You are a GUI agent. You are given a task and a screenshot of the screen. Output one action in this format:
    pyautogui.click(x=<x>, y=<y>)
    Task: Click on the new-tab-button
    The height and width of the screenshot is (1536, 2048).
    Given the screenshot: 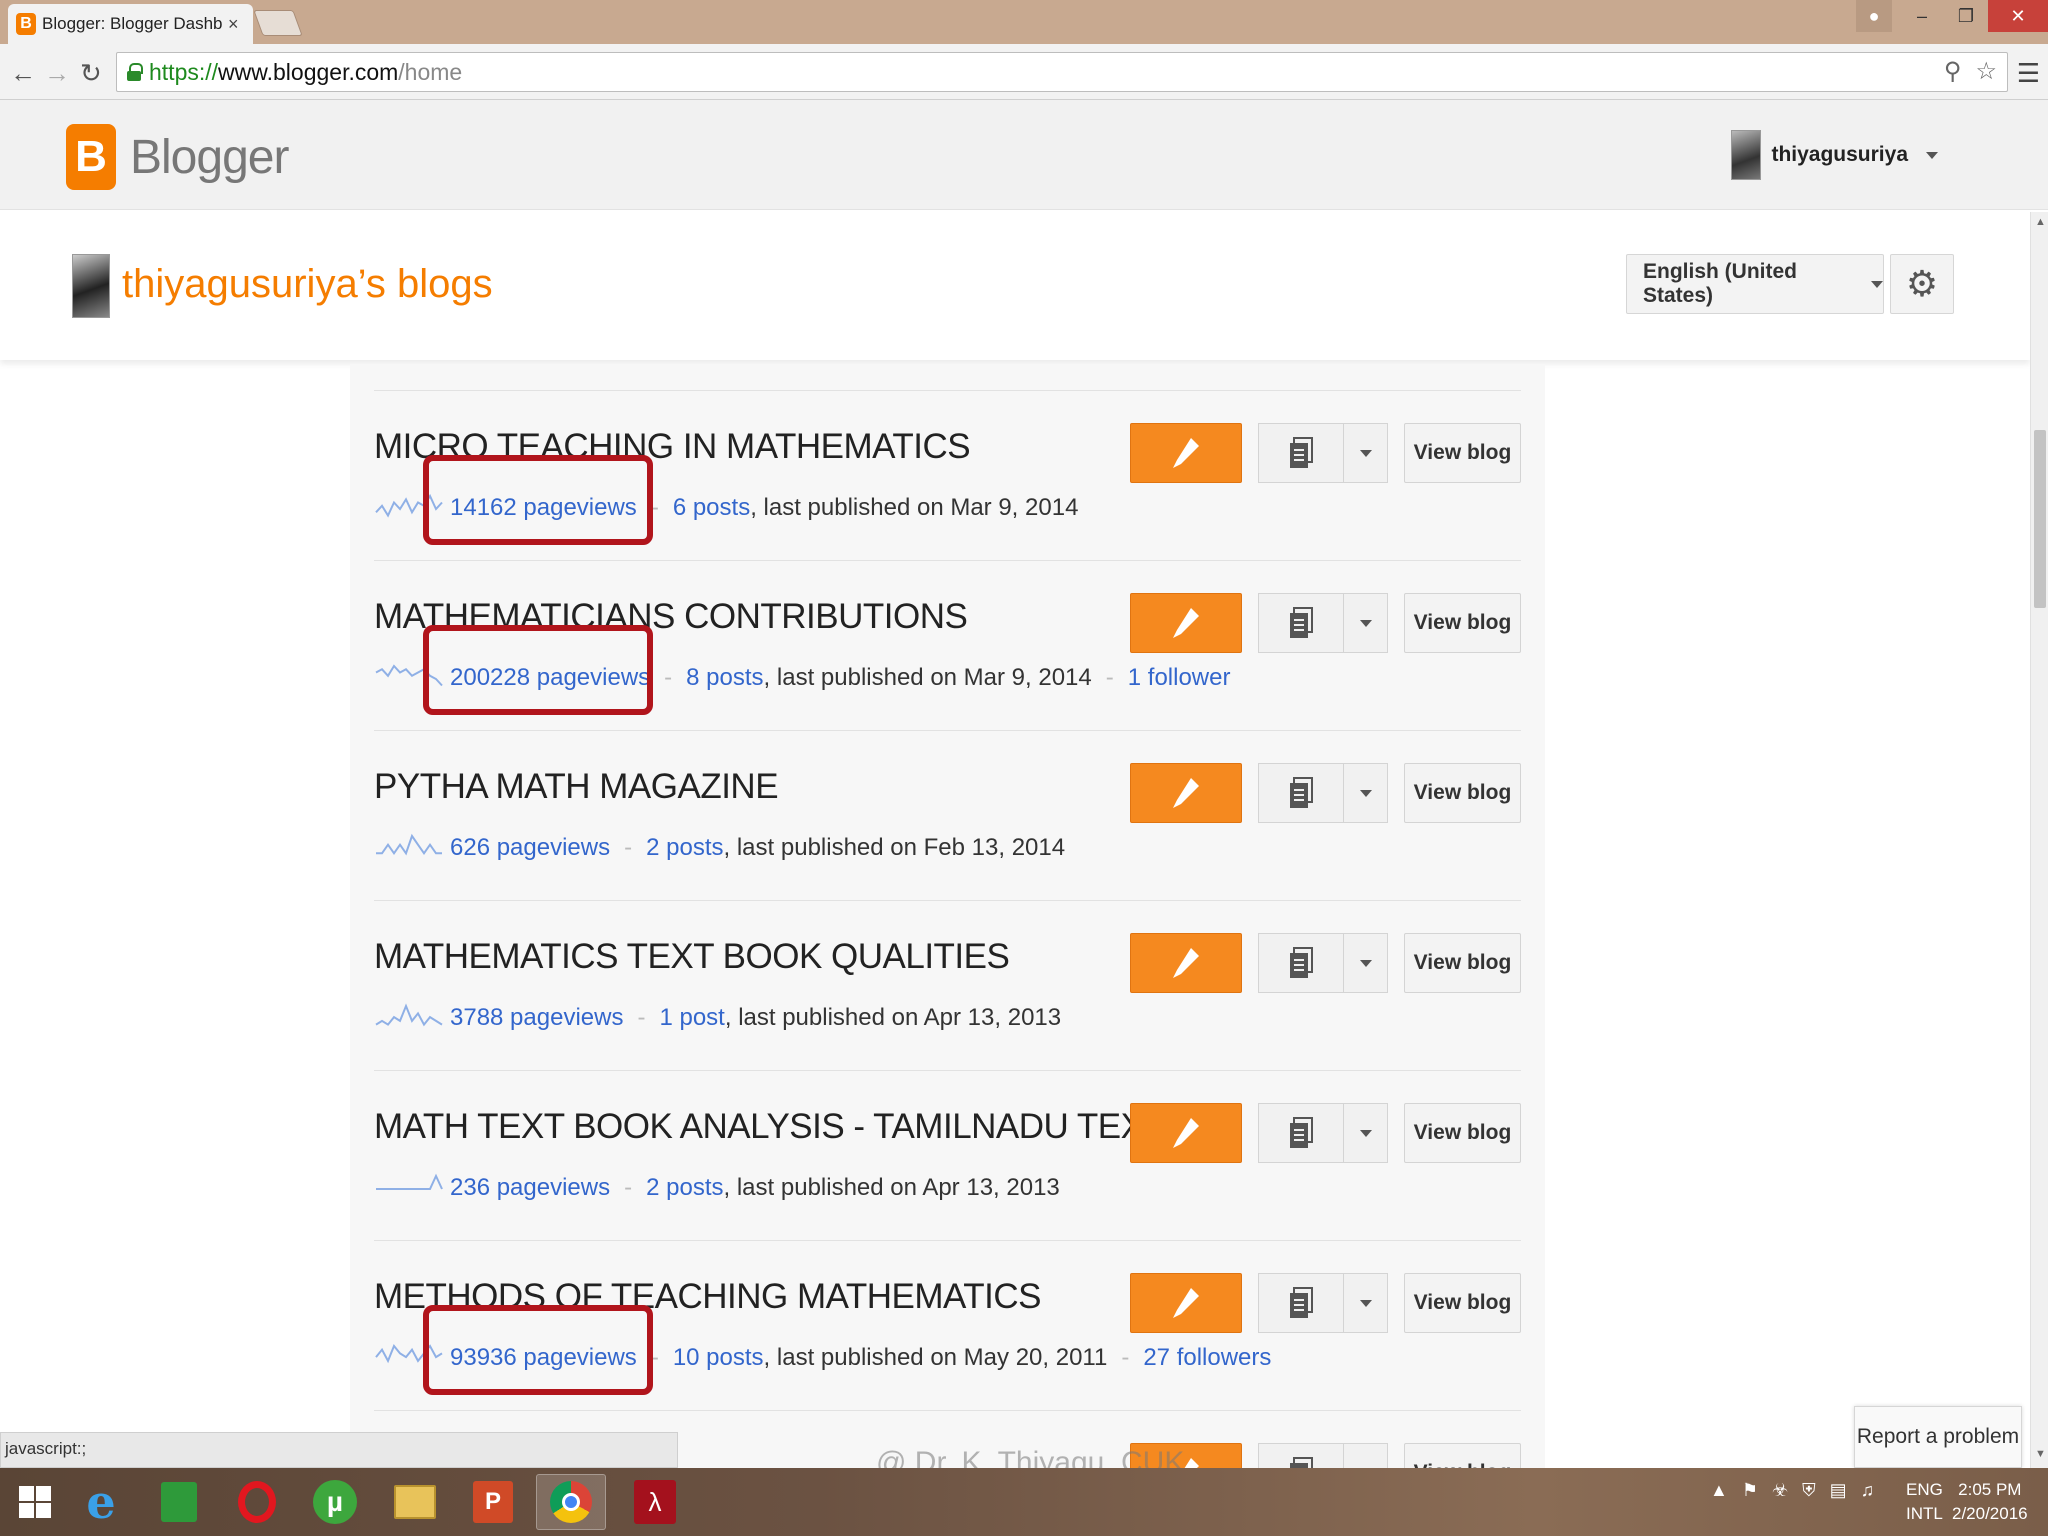 What is the action you would take?
    pyautogui.click(x=278, y=23)
    